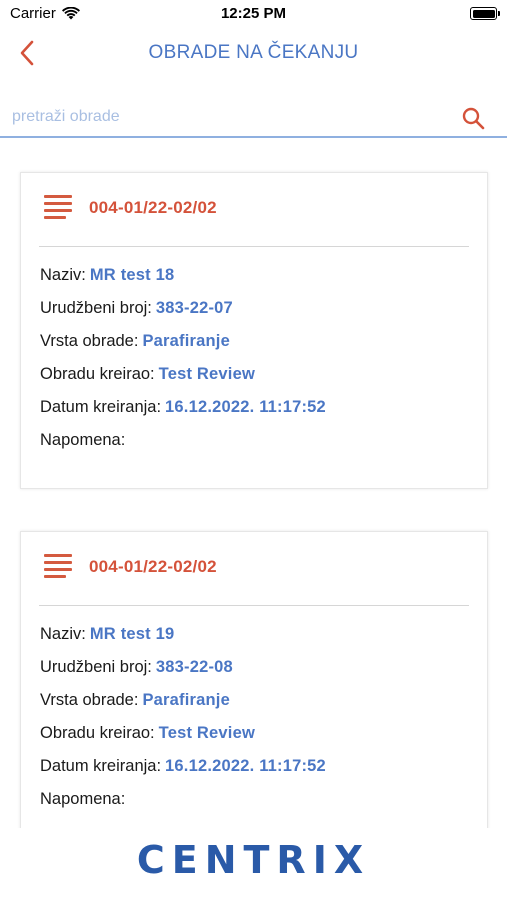 Image resolution: width=507 pixels, height=900 pixels. I want to click on status-time: 12:25 PM, so click(253, 13).